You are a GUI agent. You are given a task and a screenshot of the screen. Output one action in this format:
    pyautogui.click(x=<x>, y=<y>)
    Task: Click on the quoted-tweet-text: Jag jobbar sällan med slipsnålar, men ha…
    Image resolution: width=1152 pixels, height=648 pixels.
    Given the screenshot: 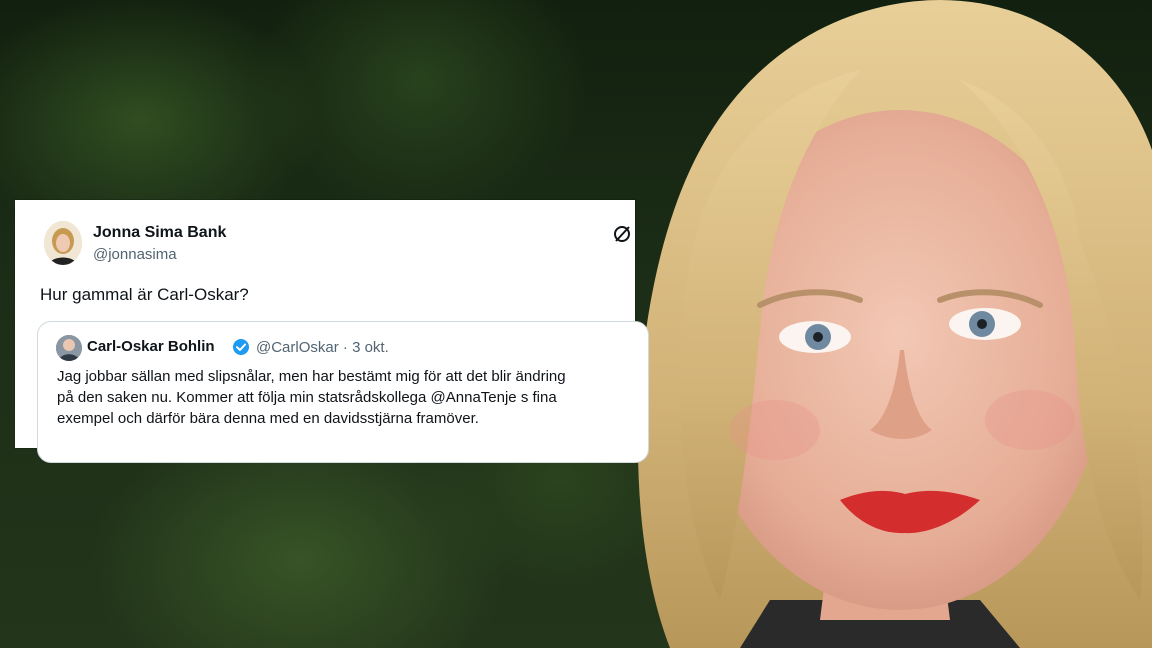 What is the action you would take?
    pyautogui.click(x=347, y=397)
    